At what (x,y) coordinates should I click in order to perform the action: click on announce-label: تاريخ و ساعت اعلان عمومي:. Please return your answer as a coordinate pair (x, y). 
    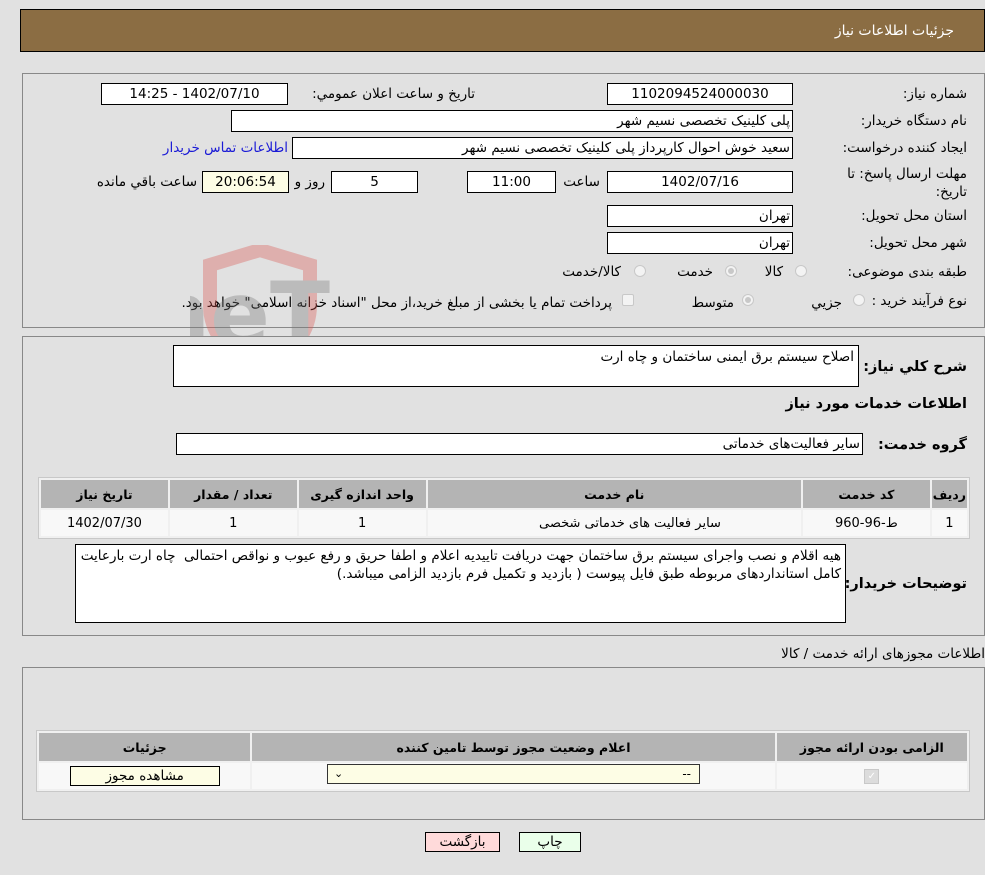
    Looking at the image, I should click on (393, 94).